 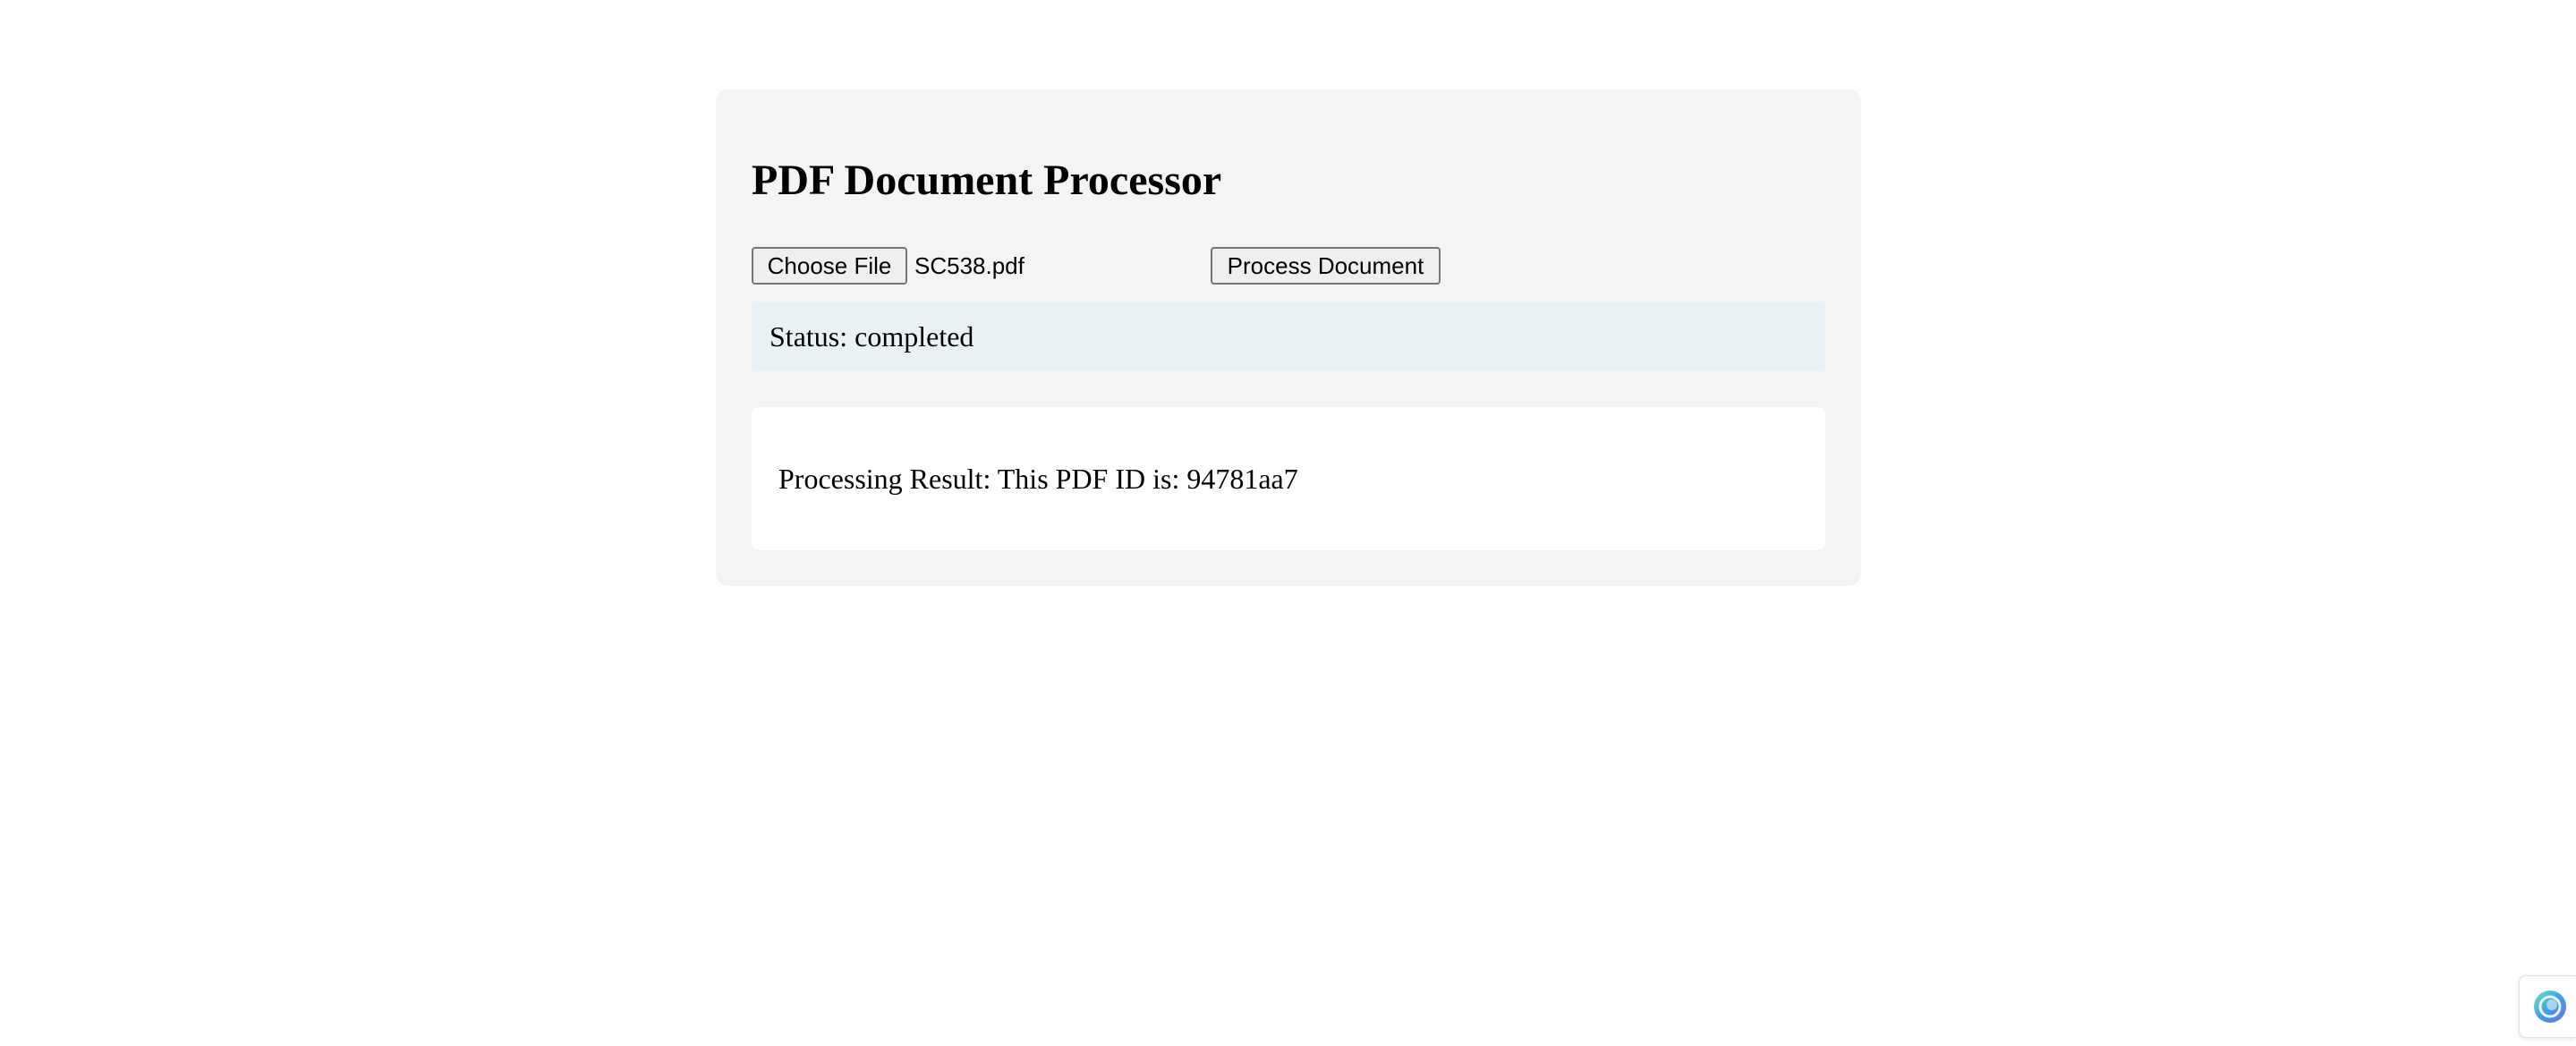 I want to click on assistant-widget-button, so click(x=2547, y=1006).